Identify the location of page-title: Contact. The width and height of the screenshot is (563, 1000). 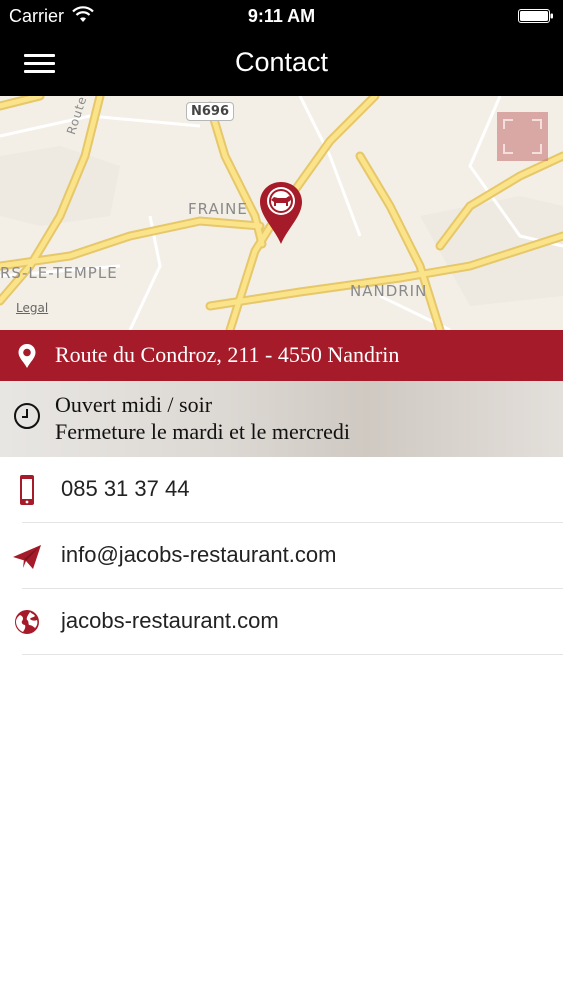
(281, 62).